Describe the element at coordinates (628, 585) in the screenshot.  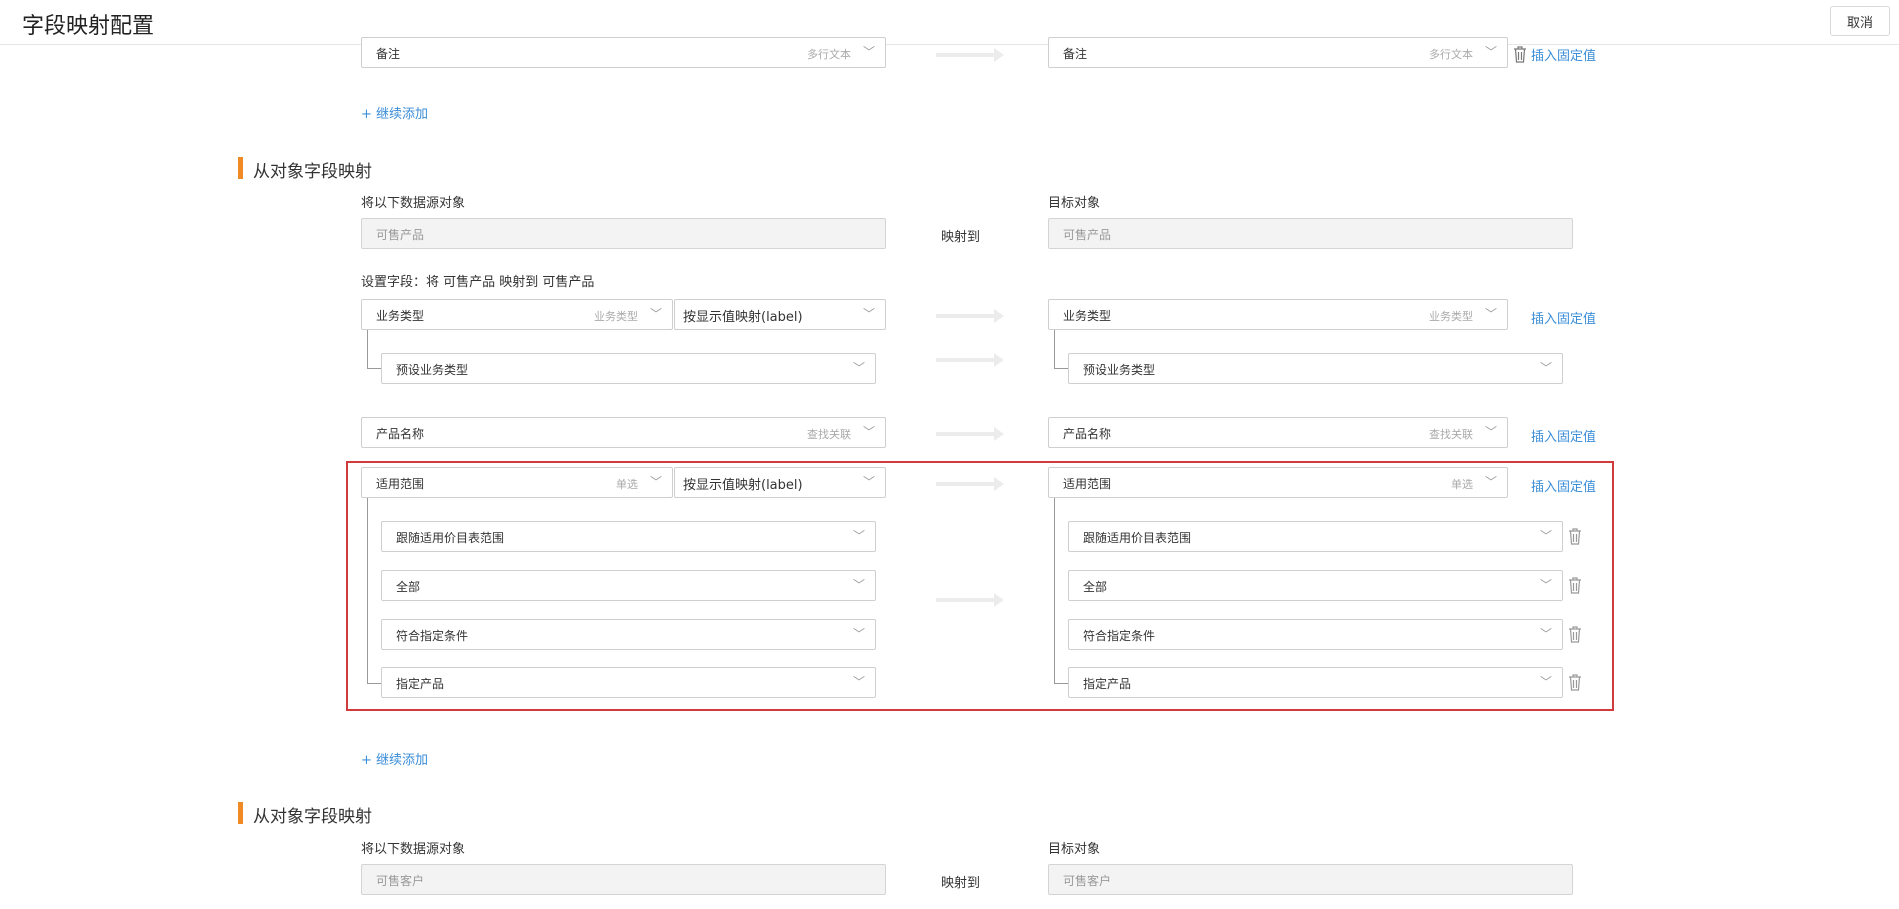
I see `source-option: 全部 ﹀` at that location.